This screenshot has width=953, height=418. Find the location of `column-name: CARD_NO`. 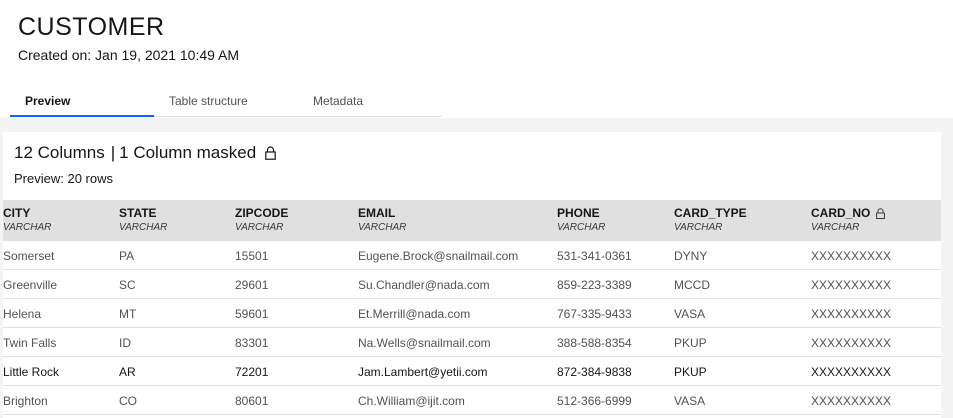

column-name: CARD_NO is located at coordinates (841, 213).